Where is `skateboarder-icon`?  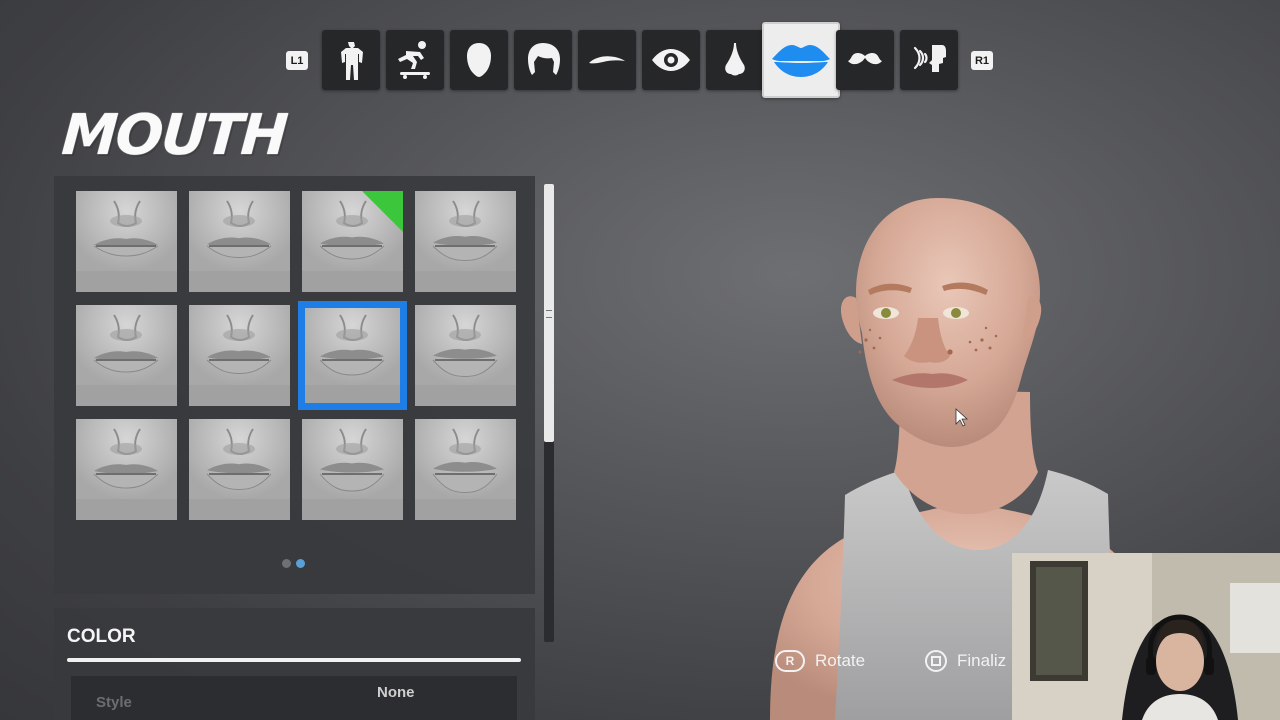
skateboarder-icon is located at coordinates (414, 60).